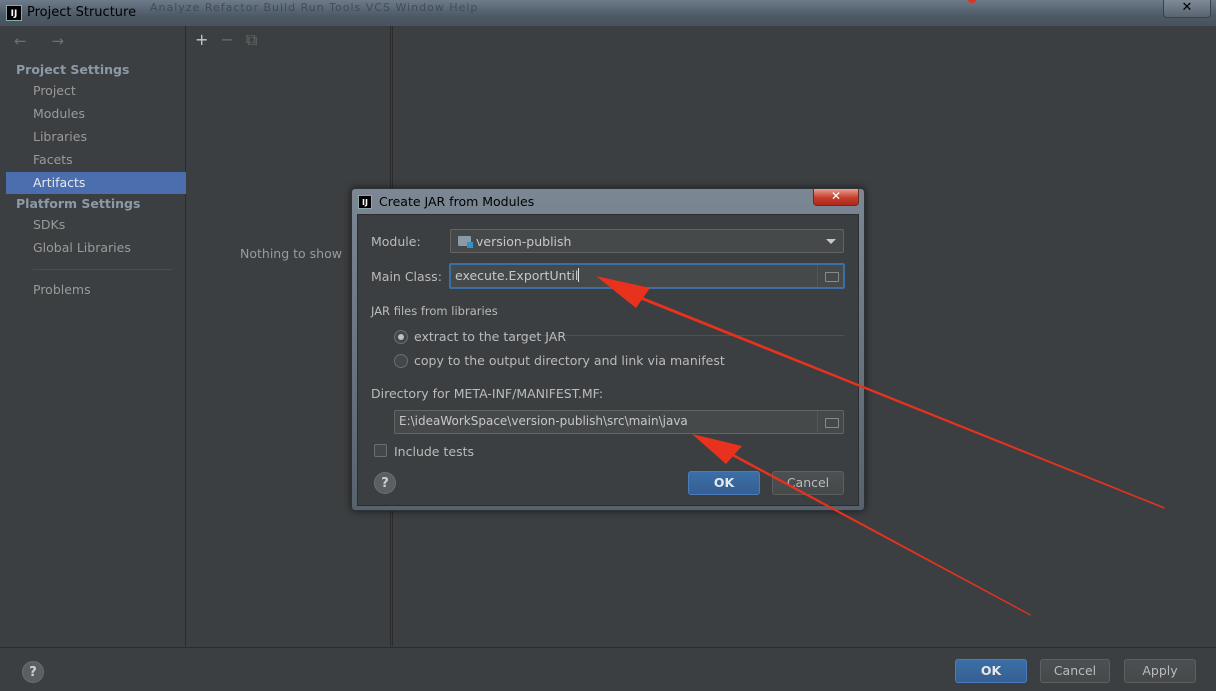 This screenshot has height=691, width=1216. I want to click on dialog-help-icon: ?, so click(385, 483).